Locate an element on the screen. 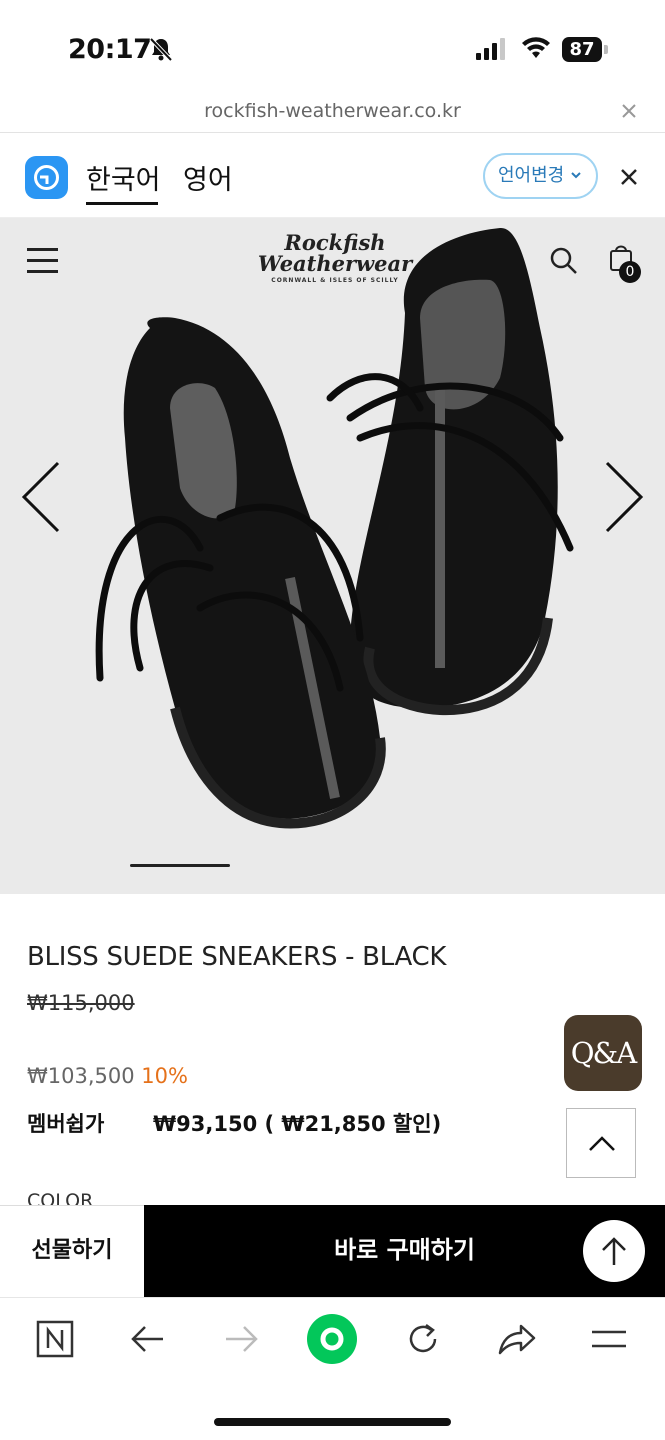  wifi-icon is located at coordinates (536, 47).